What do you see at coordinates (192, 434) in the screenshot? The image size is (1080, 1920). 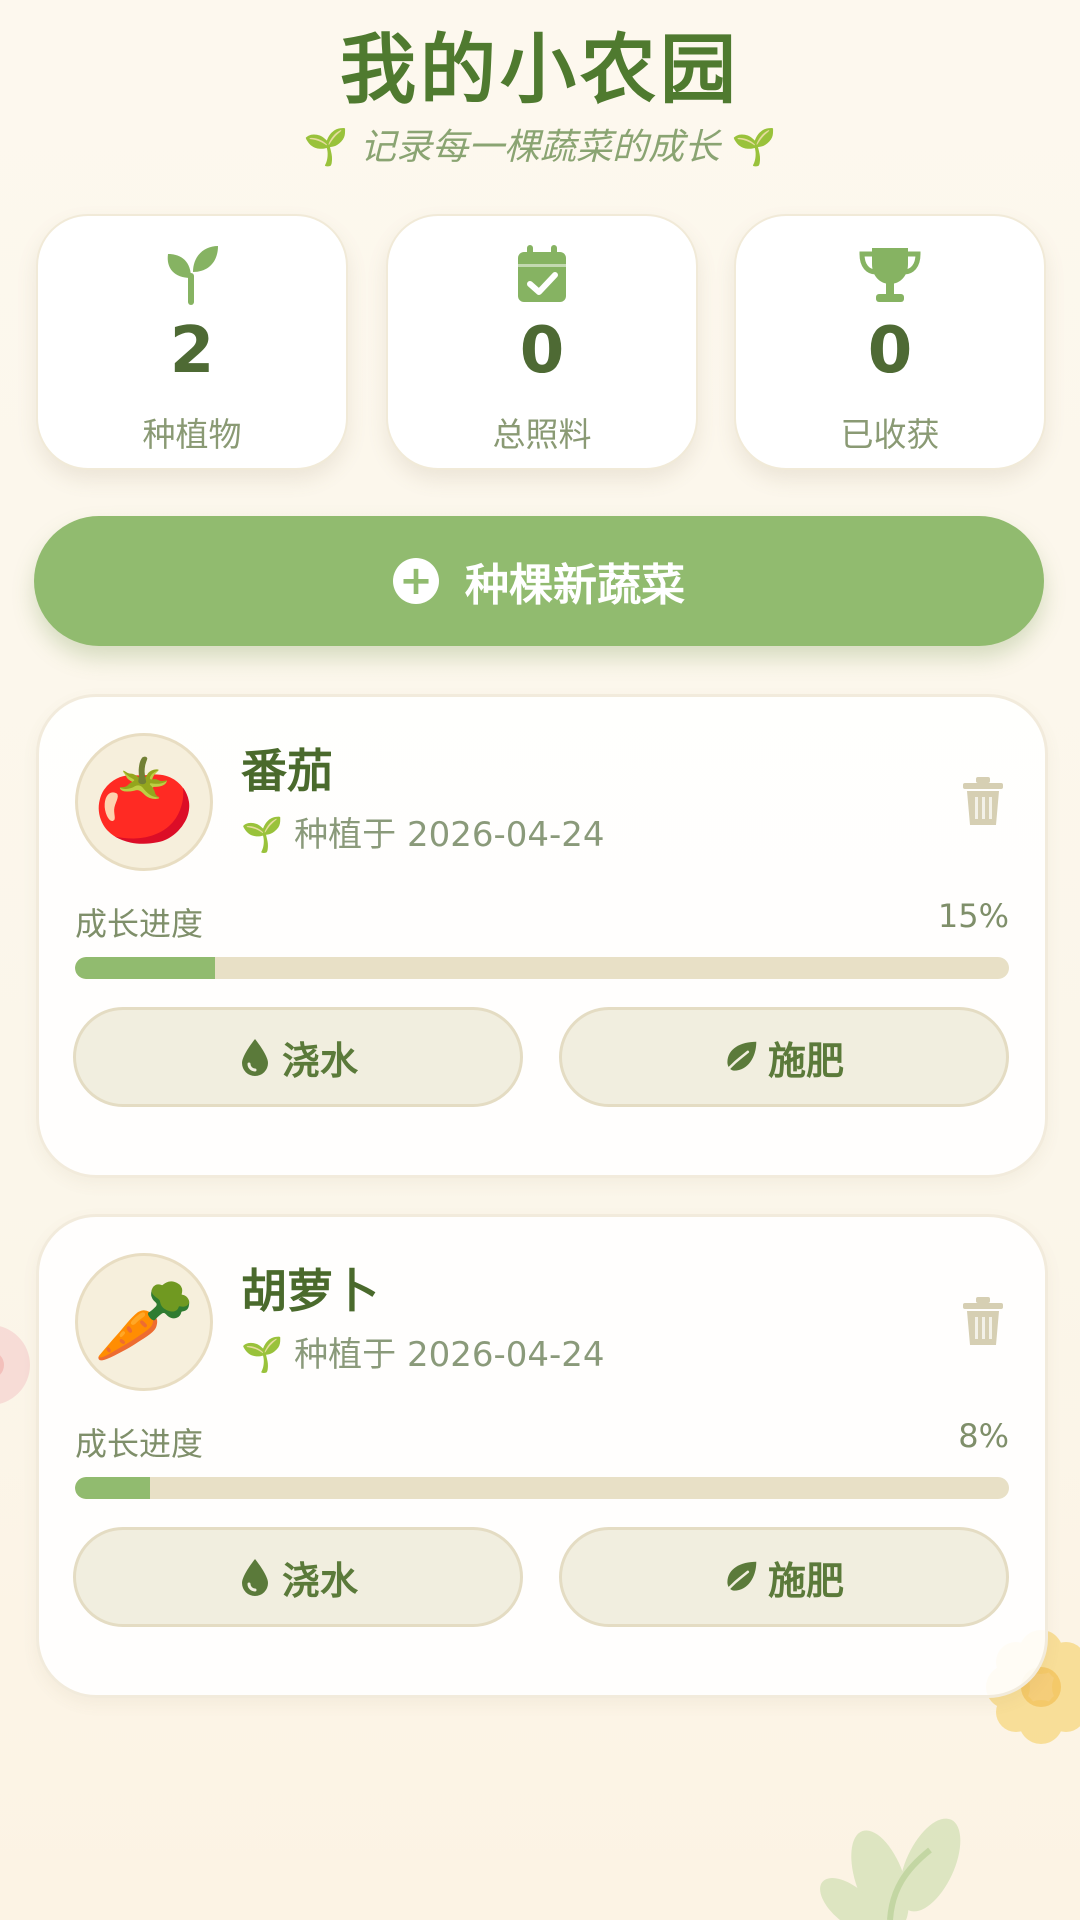 I see `stat-label: 种植物` at bounding box center [192, 434].